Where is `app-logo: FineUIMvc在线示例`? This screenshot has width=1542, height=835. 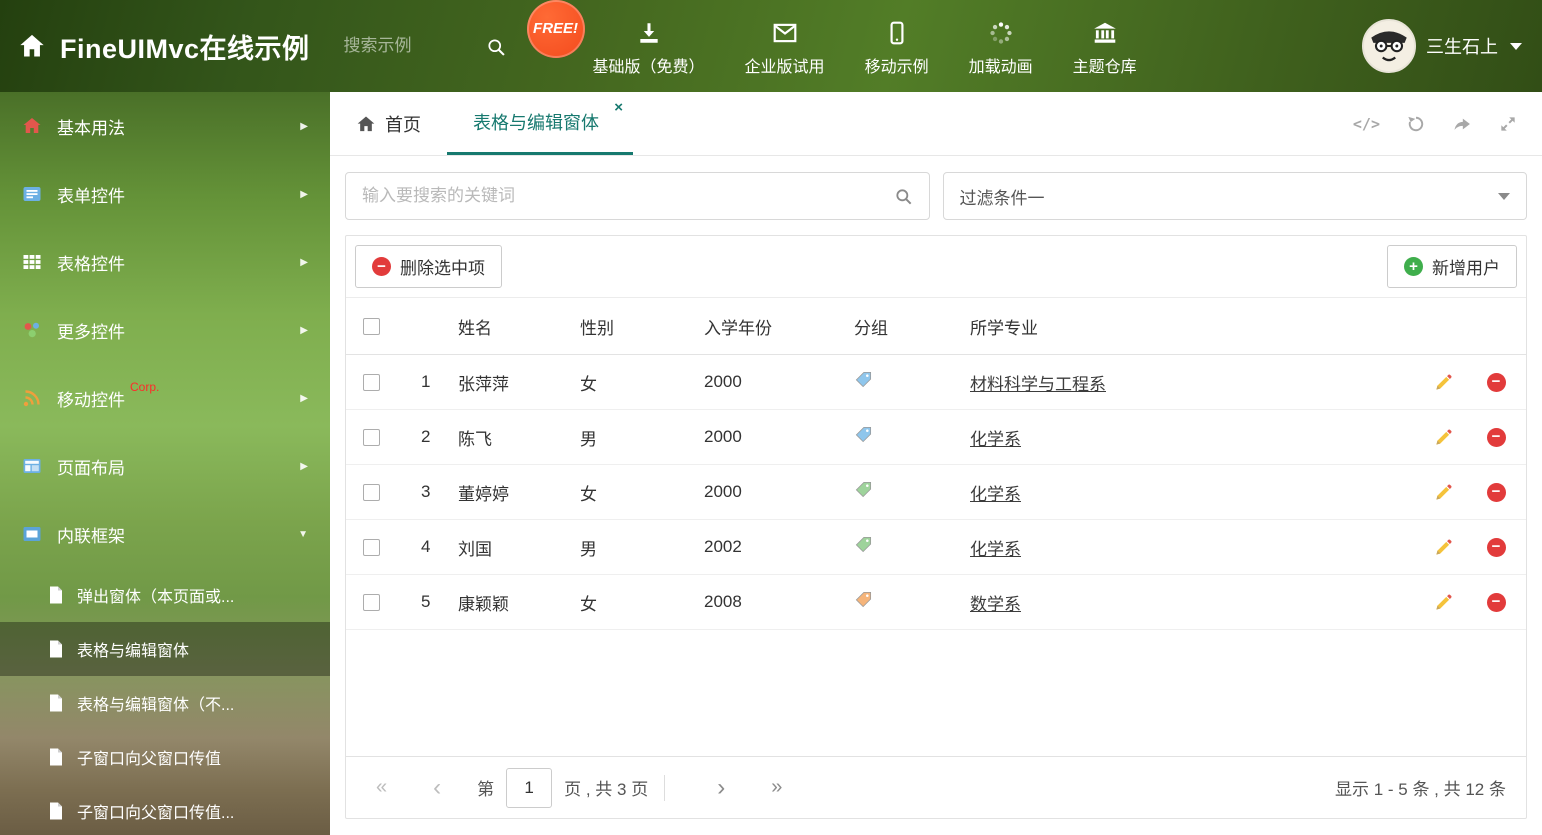 app-logo: FineUIMvc在线示例 is located at coordinates (155, 46).